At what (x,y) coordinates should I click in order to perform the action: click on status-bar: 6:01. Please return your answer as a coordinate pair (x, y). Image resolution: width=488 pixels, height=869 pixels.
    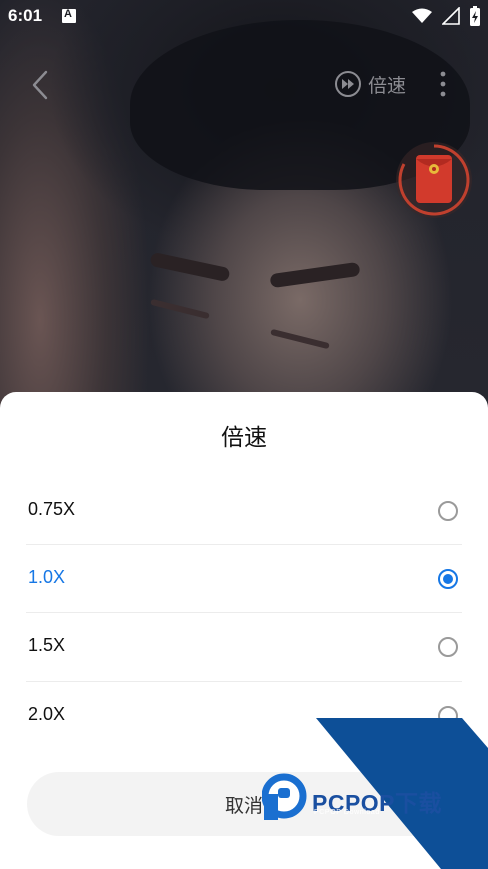
    Looking at the image, I should click on (244, 16).